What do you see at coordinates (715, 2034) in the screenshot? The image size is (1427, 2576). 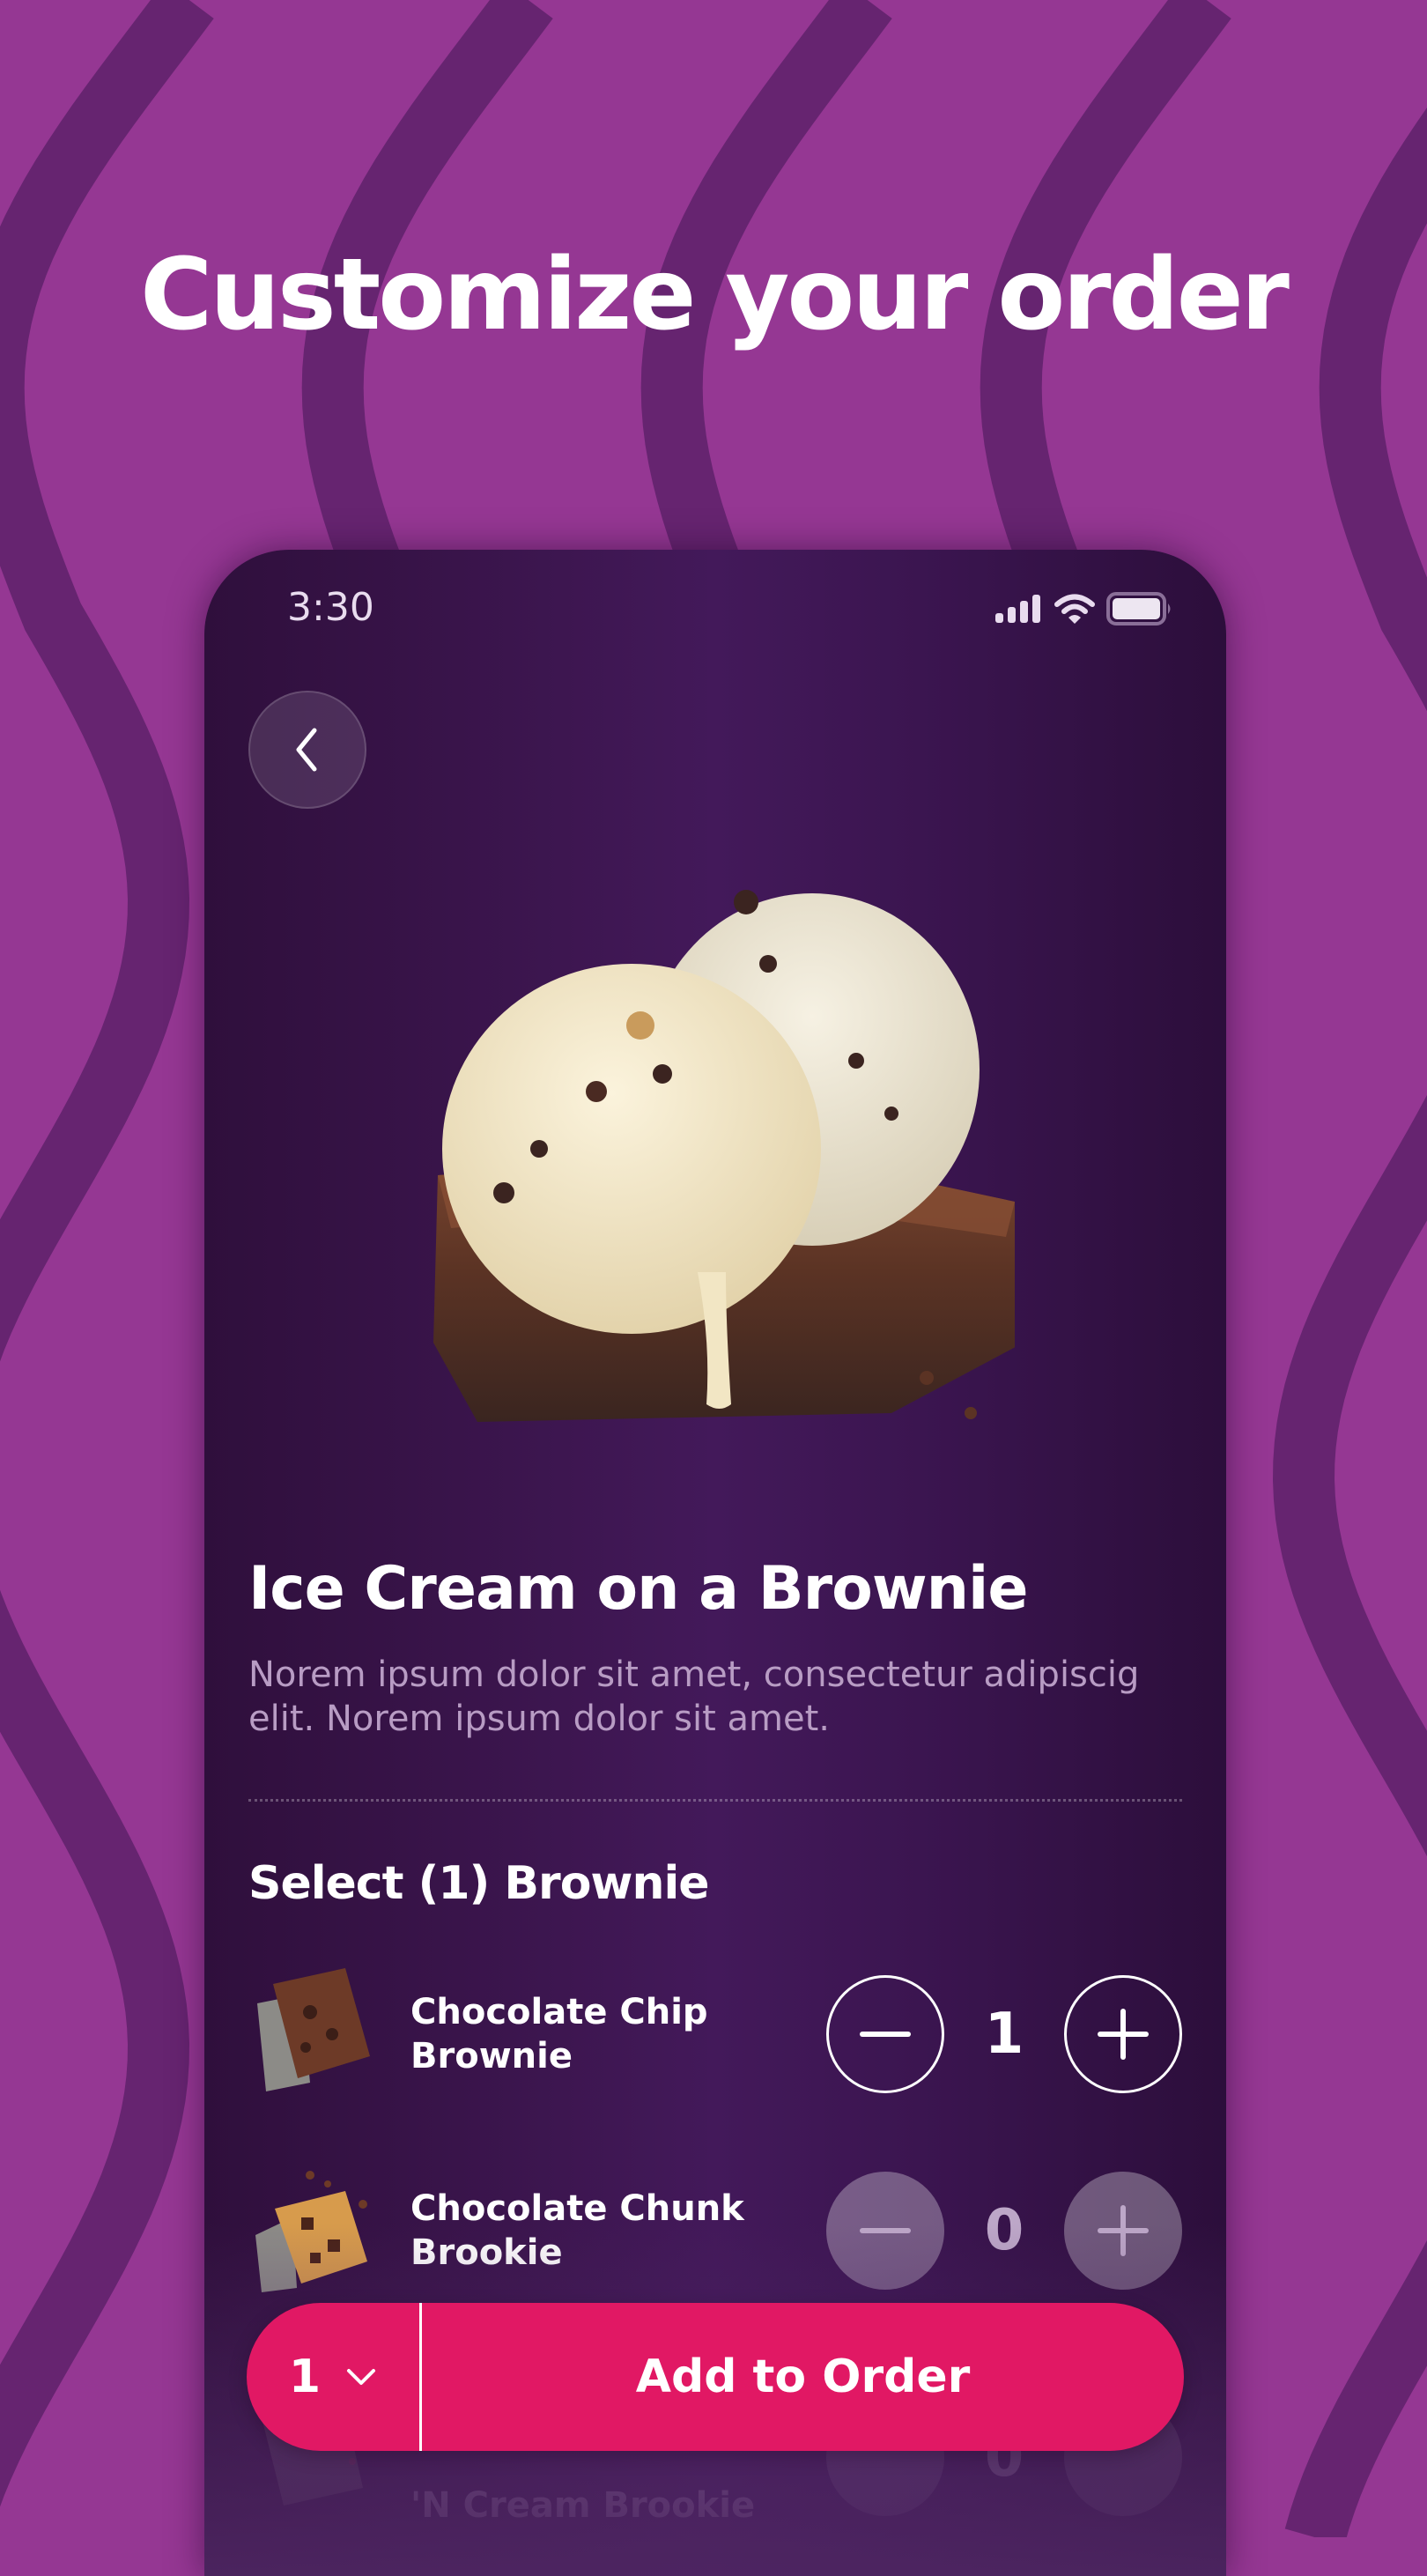 I see `option-chocolate-chip-brownie: Chocolate Chip Brownie 1` at bounding box center [715, 2034].